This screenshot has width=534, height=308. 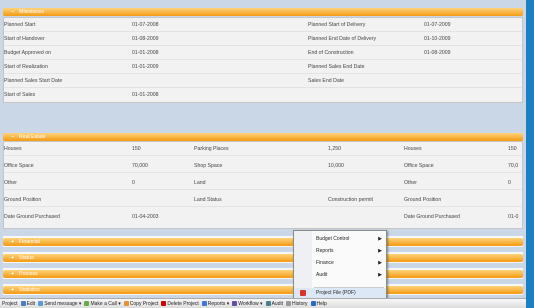 I want to click on toolbar-label: Send message ▾, so click(x=63, y=303).